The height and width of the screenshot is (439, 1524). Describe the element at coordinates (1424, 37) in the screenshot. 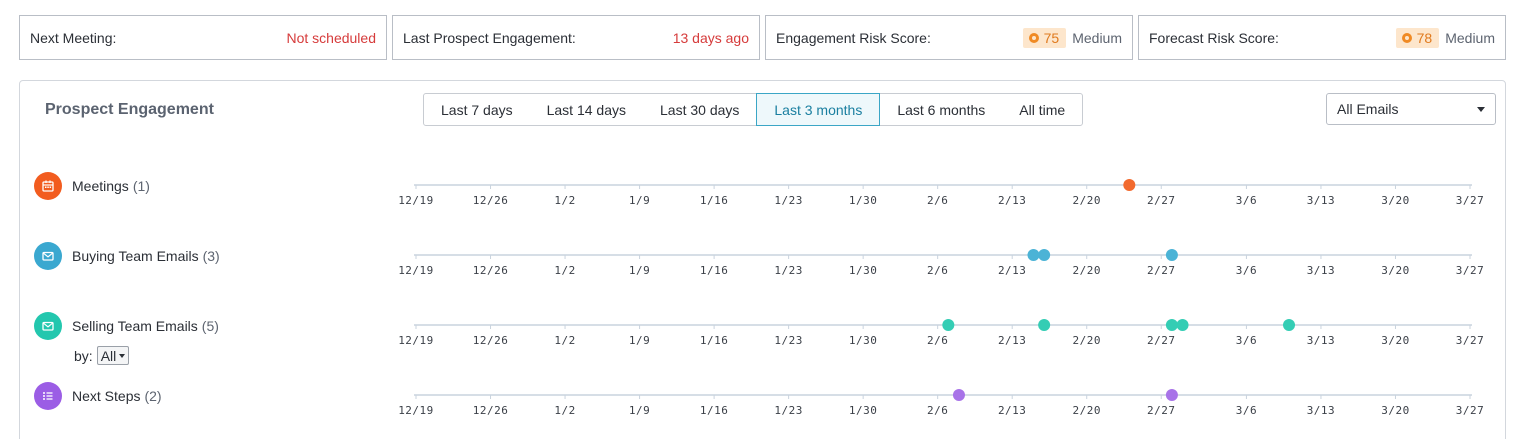

I see `forecast-risk-score: 78` at that location.